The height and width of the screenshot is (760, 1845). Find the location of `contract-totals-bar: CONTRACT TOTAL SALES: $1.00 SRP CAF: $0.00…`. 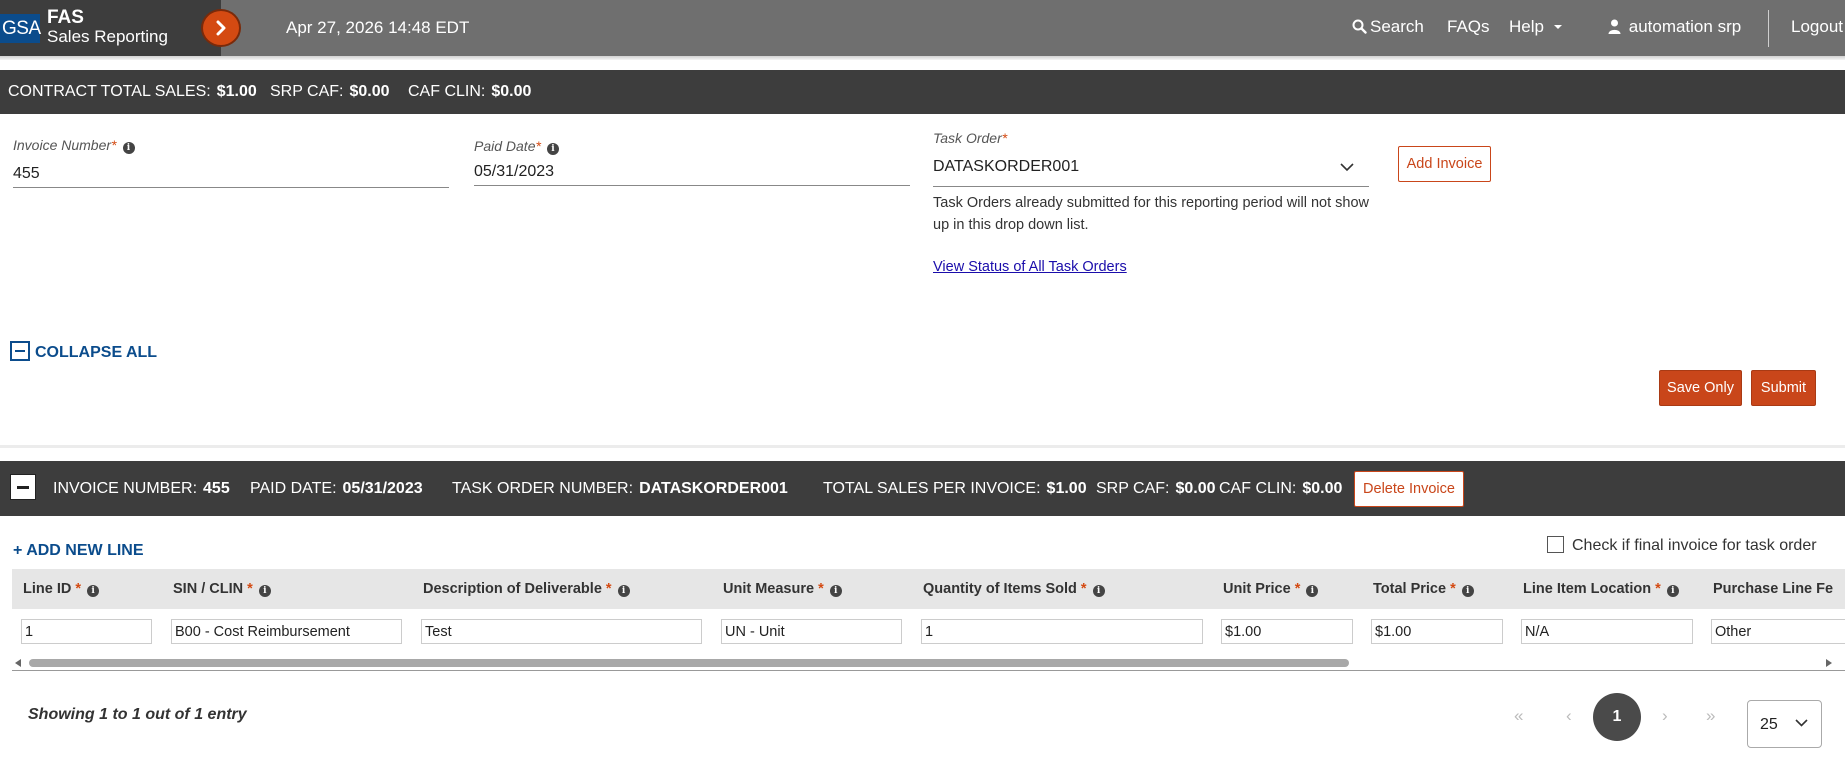

contract-totals-bar: CONTRACT TOTAL SALES: $1.00 SRP CAF: $0.00… is located at coordinates (922, 92).